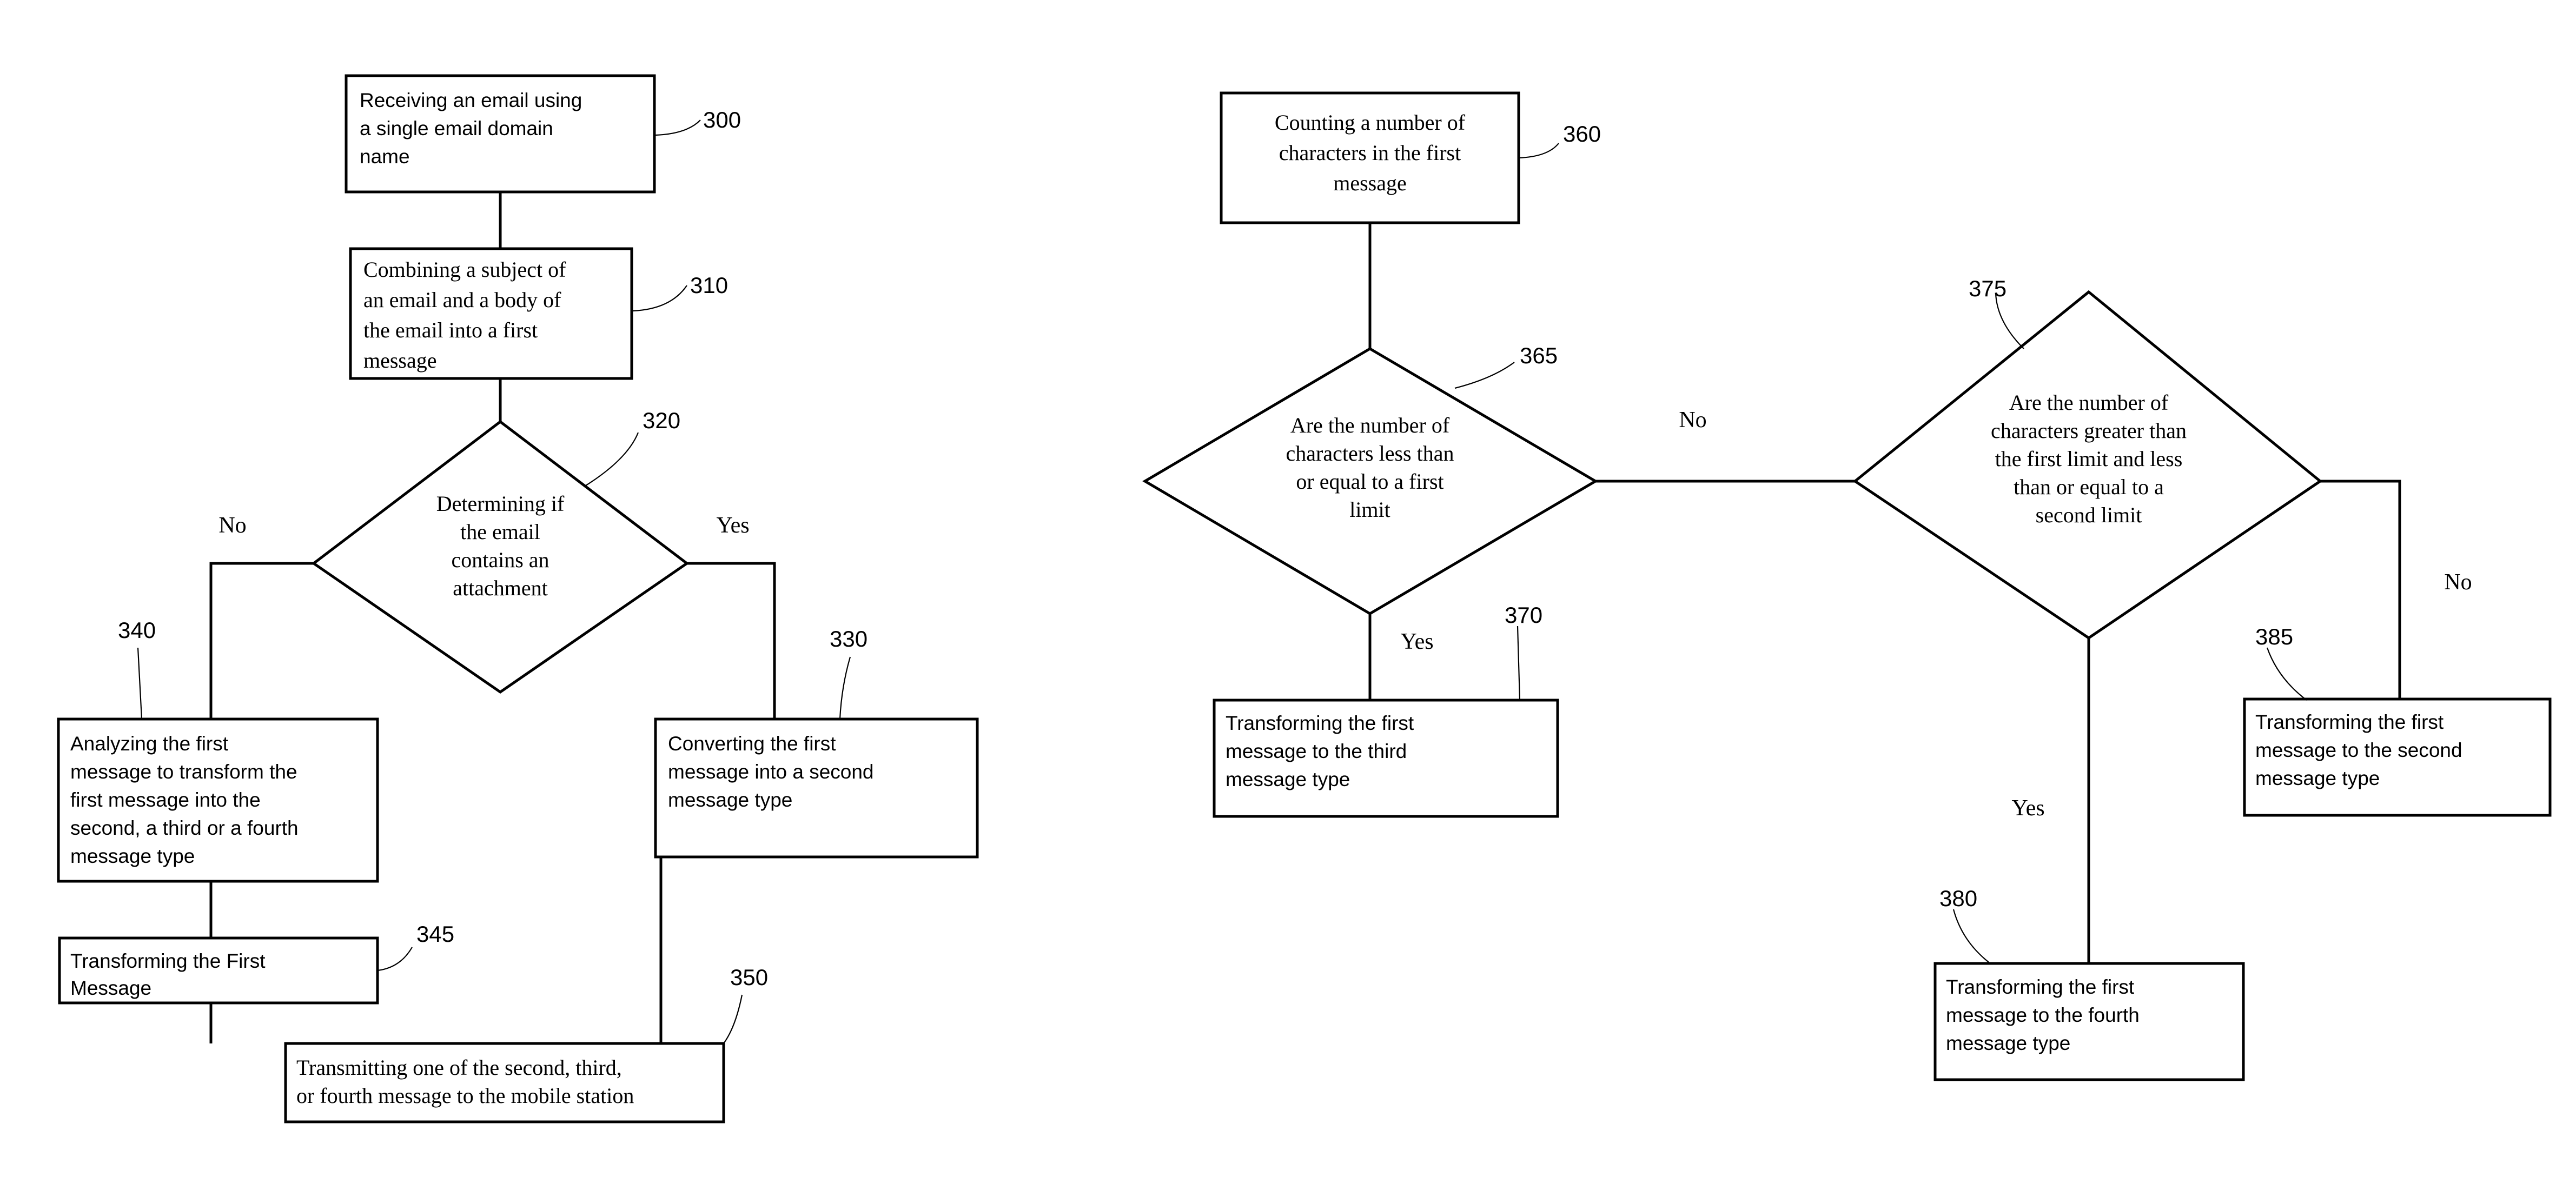  Describe the element at coordinates (1386, 758) in the screenshot. I see `node-370-box` at that location.